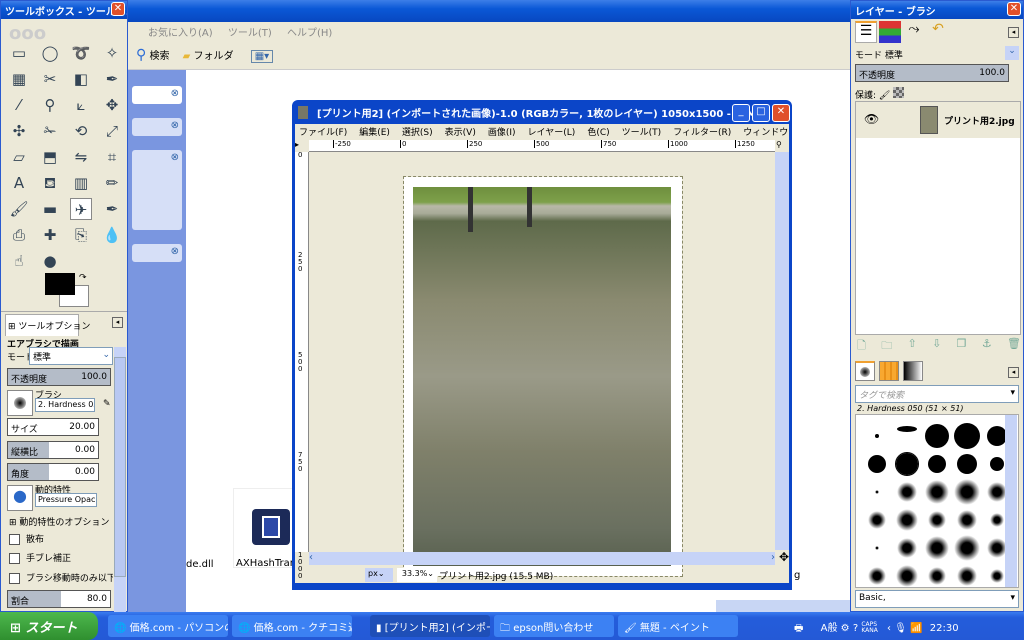  What do you see at coordinates (962, 346) in the screenshot?
I see `duplicate-layer-icon: ❐` at bounding box center [962, 346].